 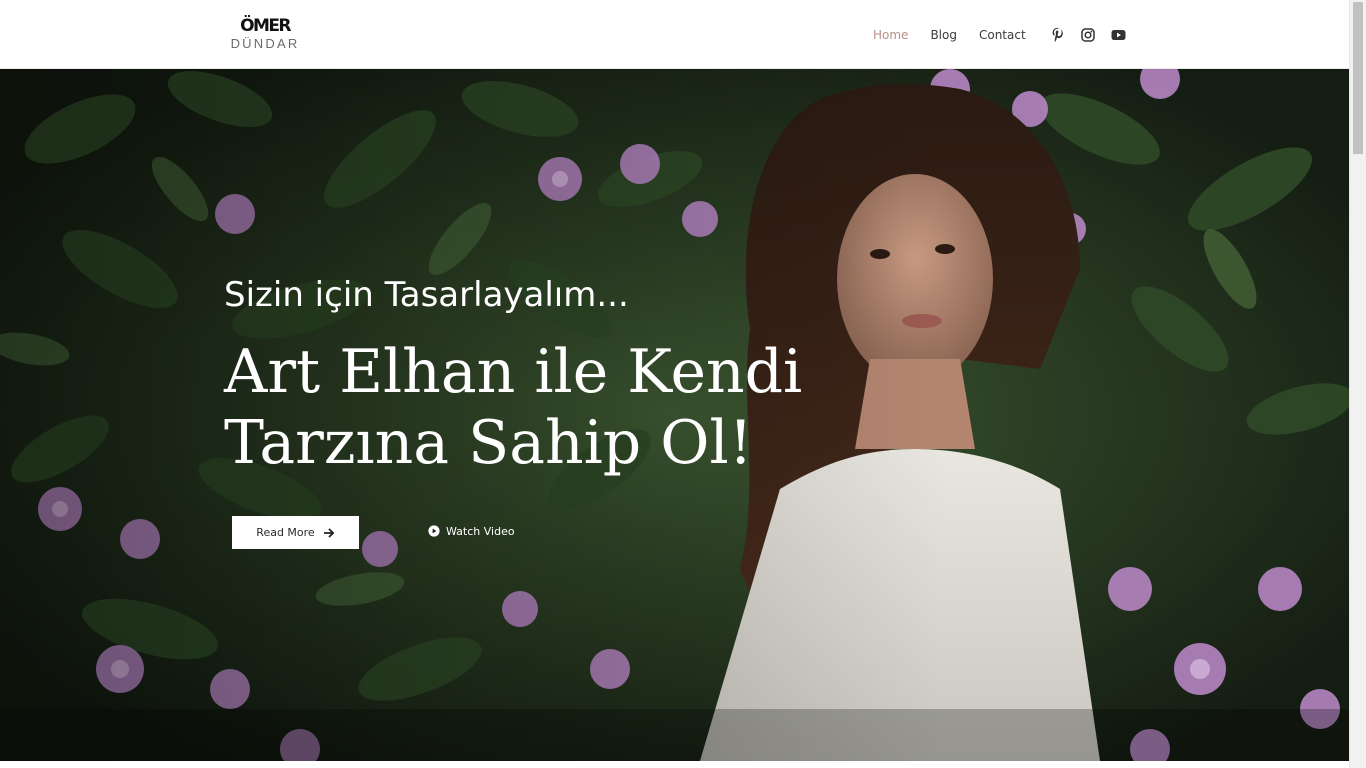 What do you see at coordinates (480, 531) in the screenshot?
I see `watch-video-label: Watch Video` at bounding box center [480, 531].